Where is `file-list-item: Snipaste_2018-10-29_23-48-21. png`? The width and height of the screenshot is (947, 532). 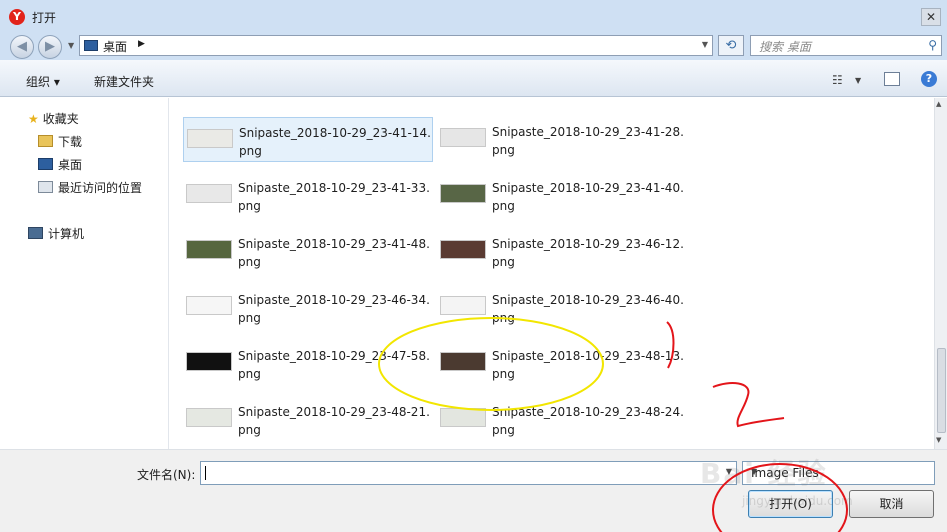
file-list-item: Snipaste_2018-10-29_23-48-21. png is located at coordinates (308, 419).